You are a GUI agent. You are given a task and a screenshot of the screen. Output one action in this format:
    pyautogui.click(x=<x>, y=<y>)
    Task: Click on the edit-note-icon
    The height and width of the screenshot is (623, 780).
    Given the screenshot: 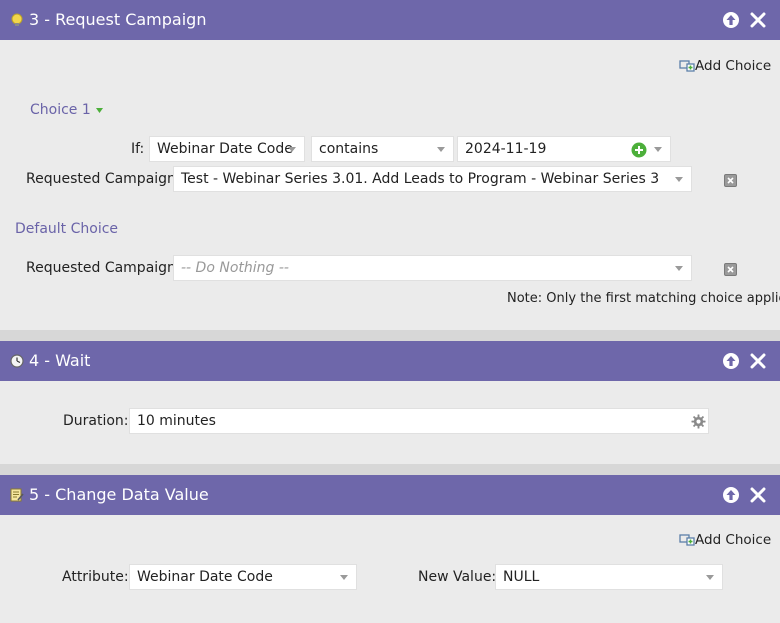 What is the action you would take?
    pyautogui.click(x=17, y=495)
    